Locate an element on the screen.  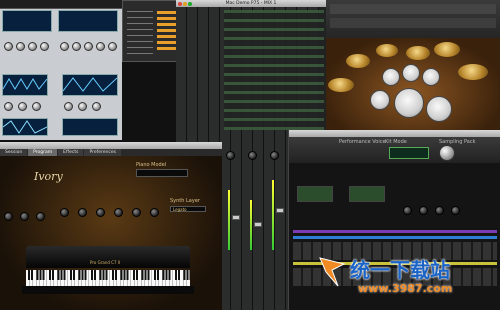
zoom-button is located at coordinates (190, 3).